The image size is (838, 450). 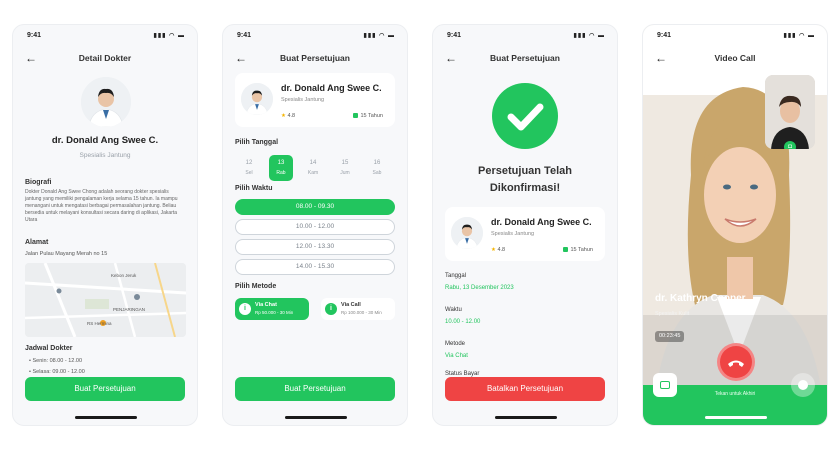 What do you see at coordinates (700, 298) in the screenshot?
I see `caller-name: dr. Kathryn Cooper` at bounding box center [700, 298].